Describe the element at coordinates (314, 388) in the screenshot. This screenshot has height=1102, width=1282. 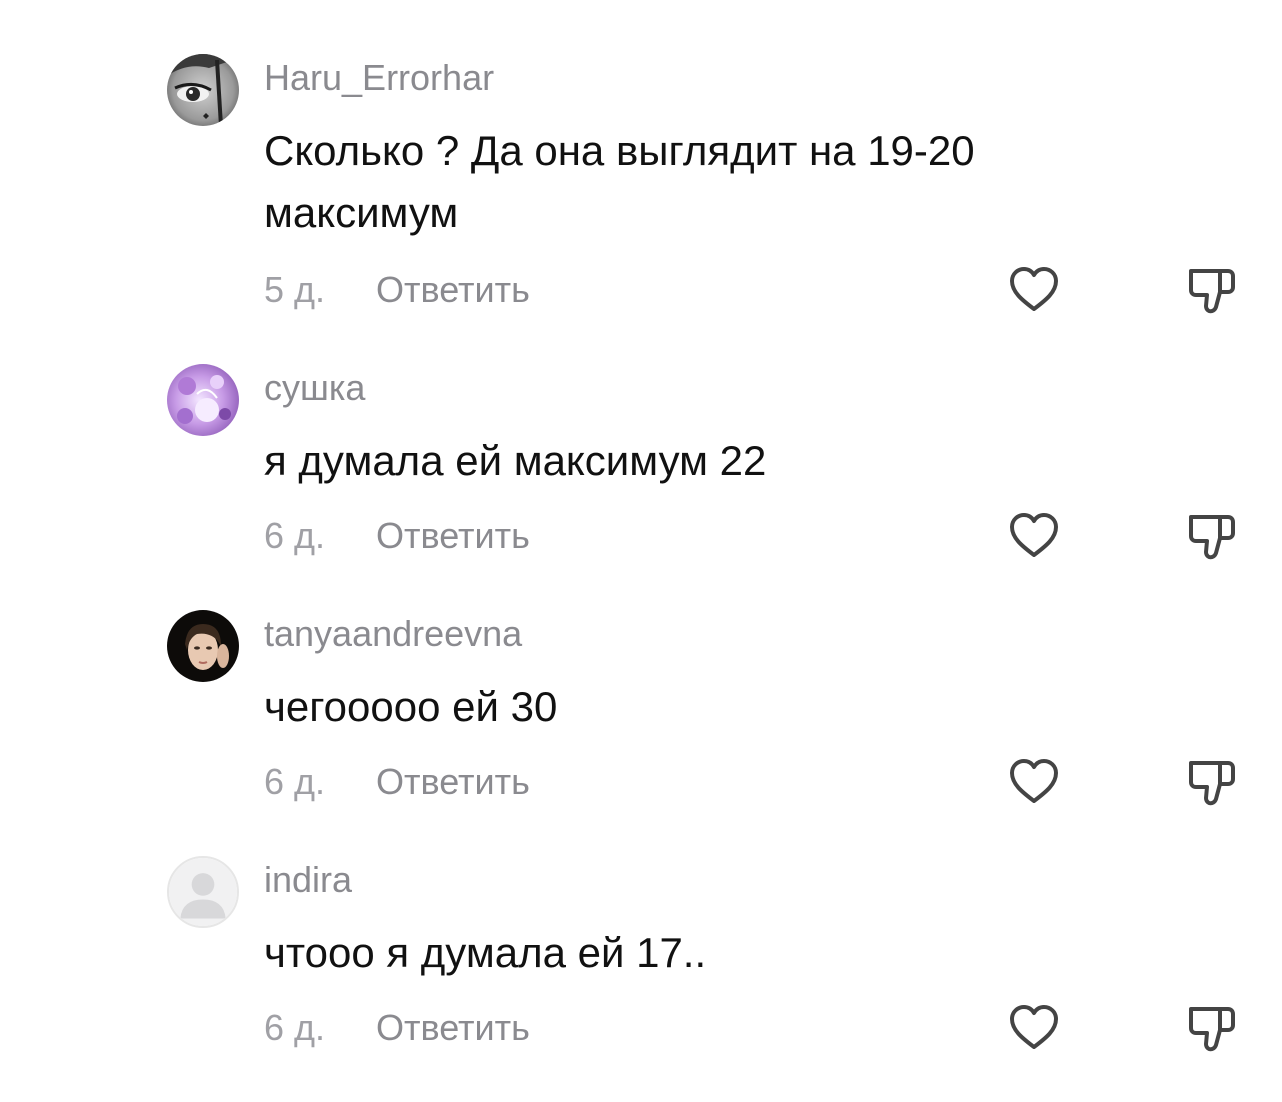
I see `username: сушка` at that location.